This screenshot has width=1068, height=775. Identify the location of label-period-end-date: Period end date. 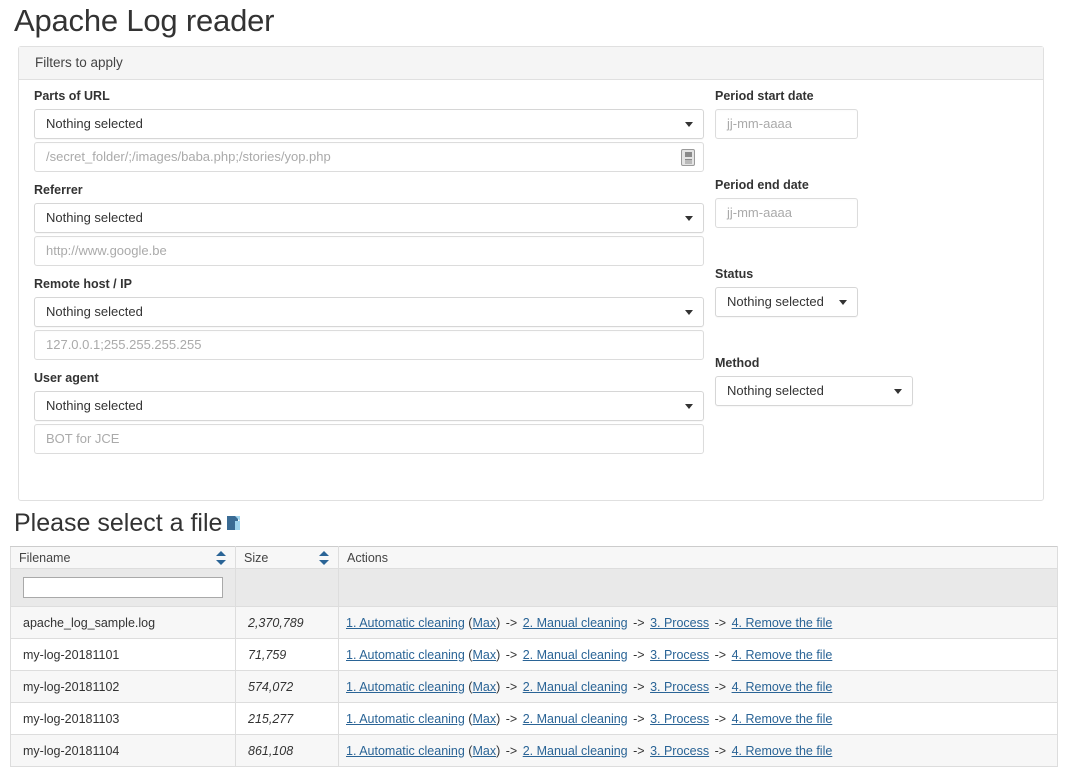
(762, 185).